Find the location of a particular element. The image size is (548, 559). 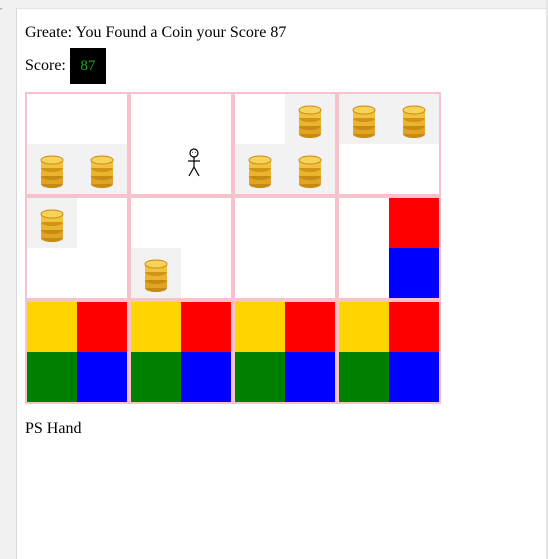

board-cell-r3-c3 is located at coordinates (285, 352).